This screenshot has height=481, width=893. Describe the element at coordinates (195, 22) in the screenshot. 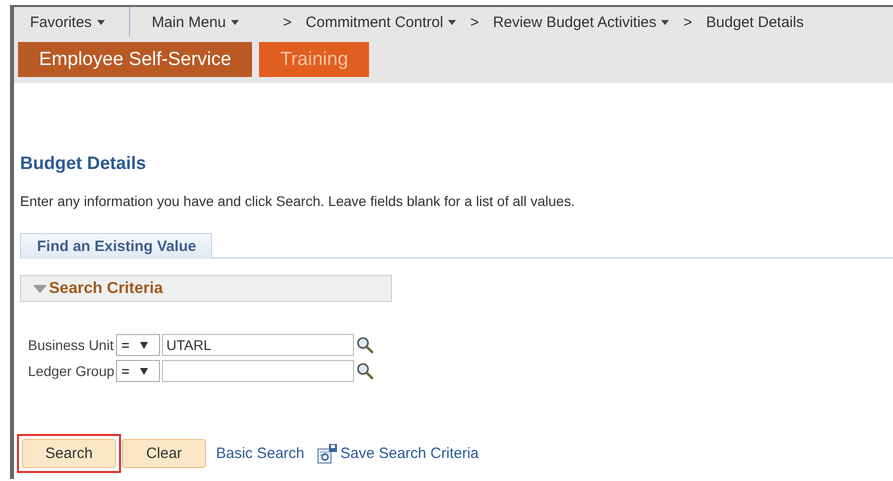

I see `nav-menu: Main Menu` at that location.